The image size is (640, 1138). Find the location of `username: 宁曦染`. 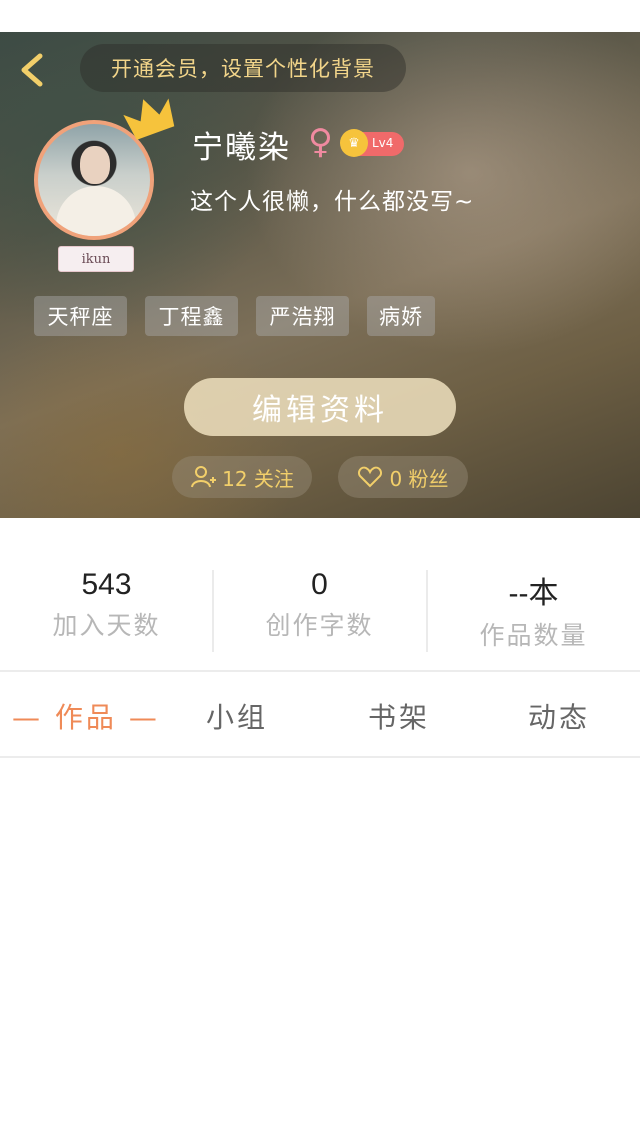

username: 宁曦染 is located at coordinates (241, 148).